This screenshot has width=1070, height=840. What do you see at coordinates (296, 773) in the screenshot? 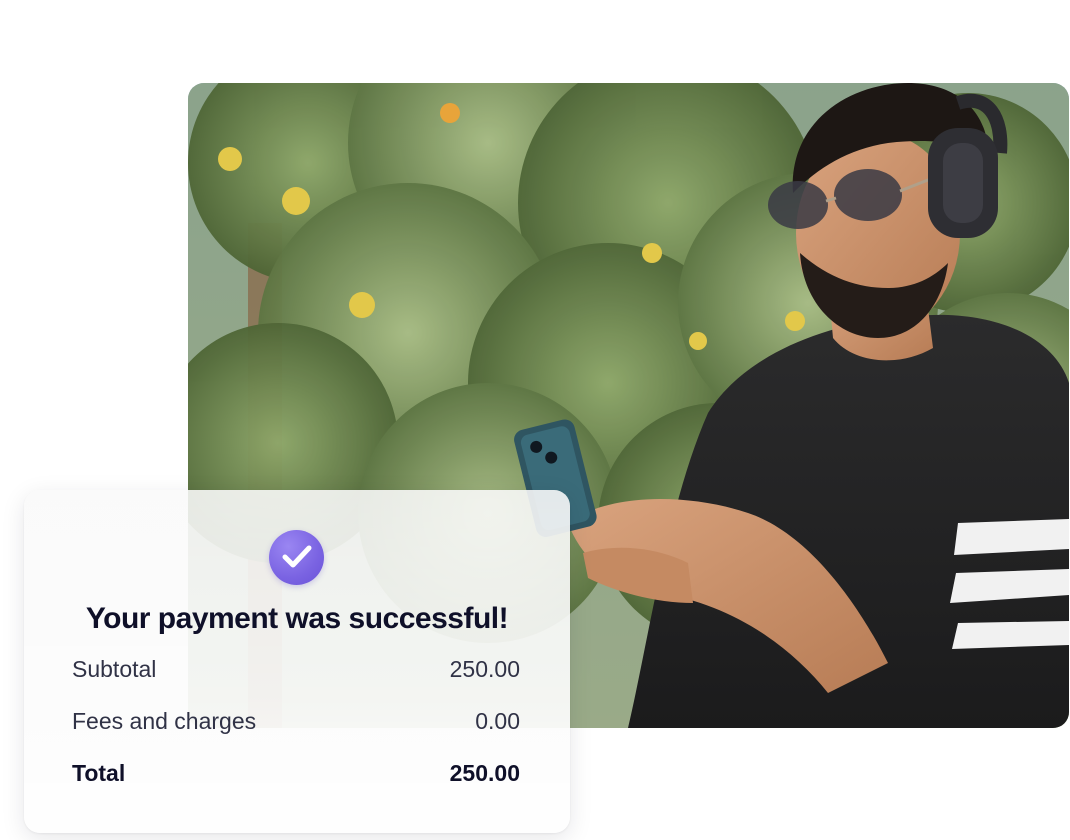
I see `summary-row-total: Total 250.00` at bounding box center [296, 773].